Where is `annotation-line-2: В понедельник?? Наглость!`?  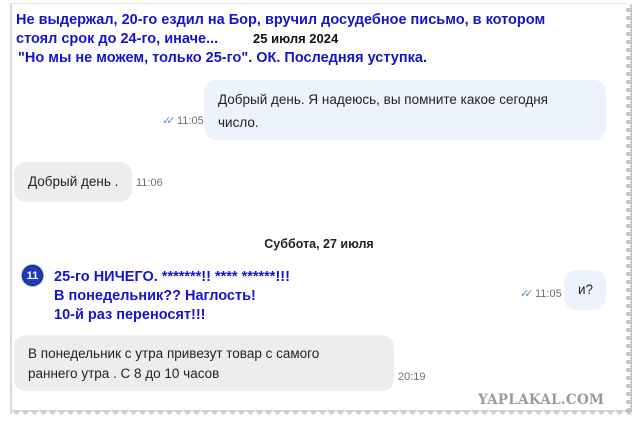 annotation-line-2: В понедельник?? Наглость! is located at coordinates (155, 296).